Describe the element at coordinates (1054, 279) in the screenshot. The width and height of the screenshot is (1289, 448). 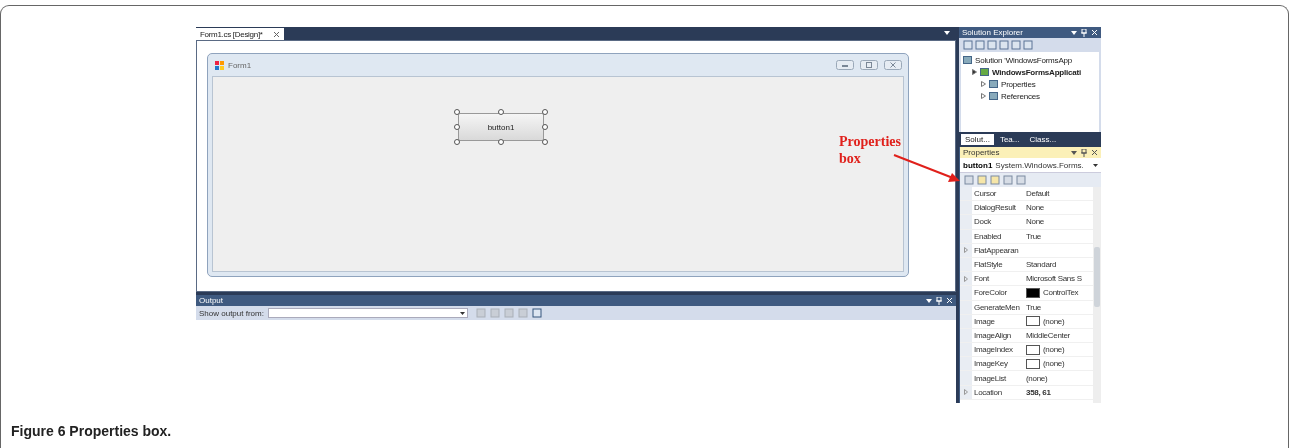
I see `property-value: Microsoft Sans S` at that location.